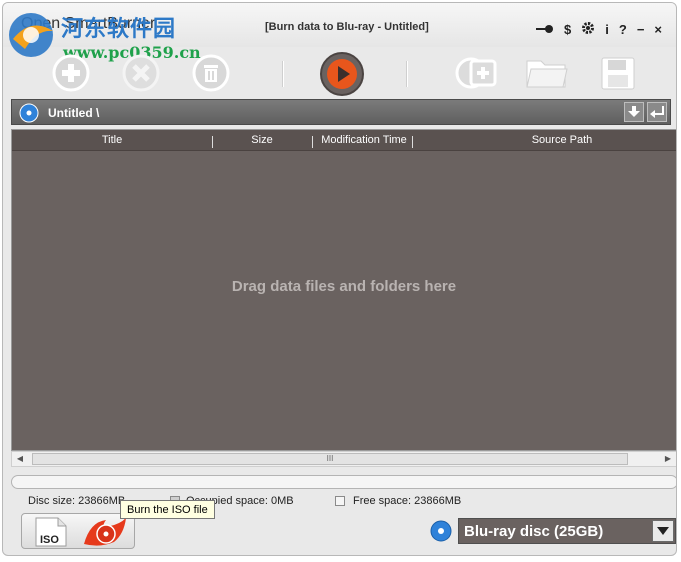 The image size is (681, 562). I want to click on file-list-header: Title Size Modification Time Source Path, so click(344, 140).